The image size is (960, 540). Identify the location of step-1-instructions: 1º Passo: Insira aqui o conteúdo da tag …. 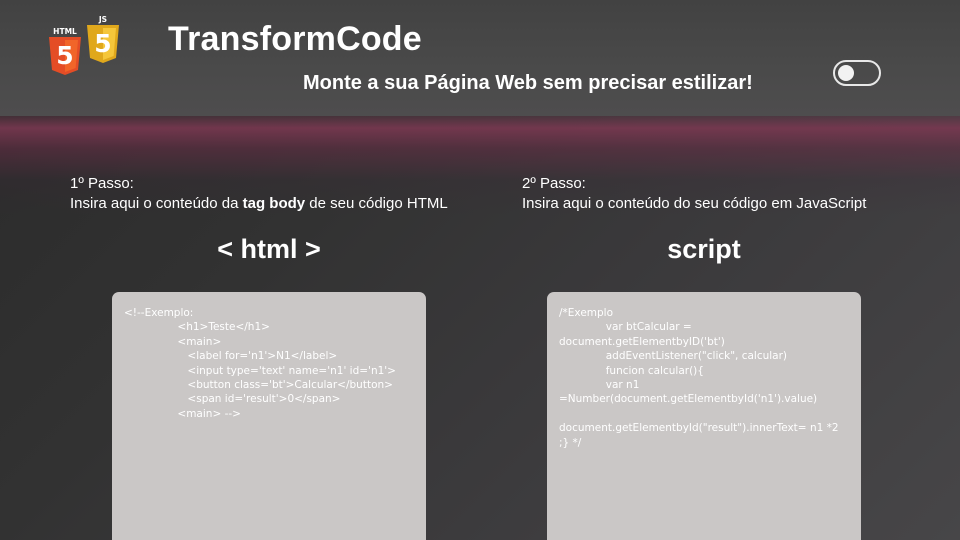
(259, 194).